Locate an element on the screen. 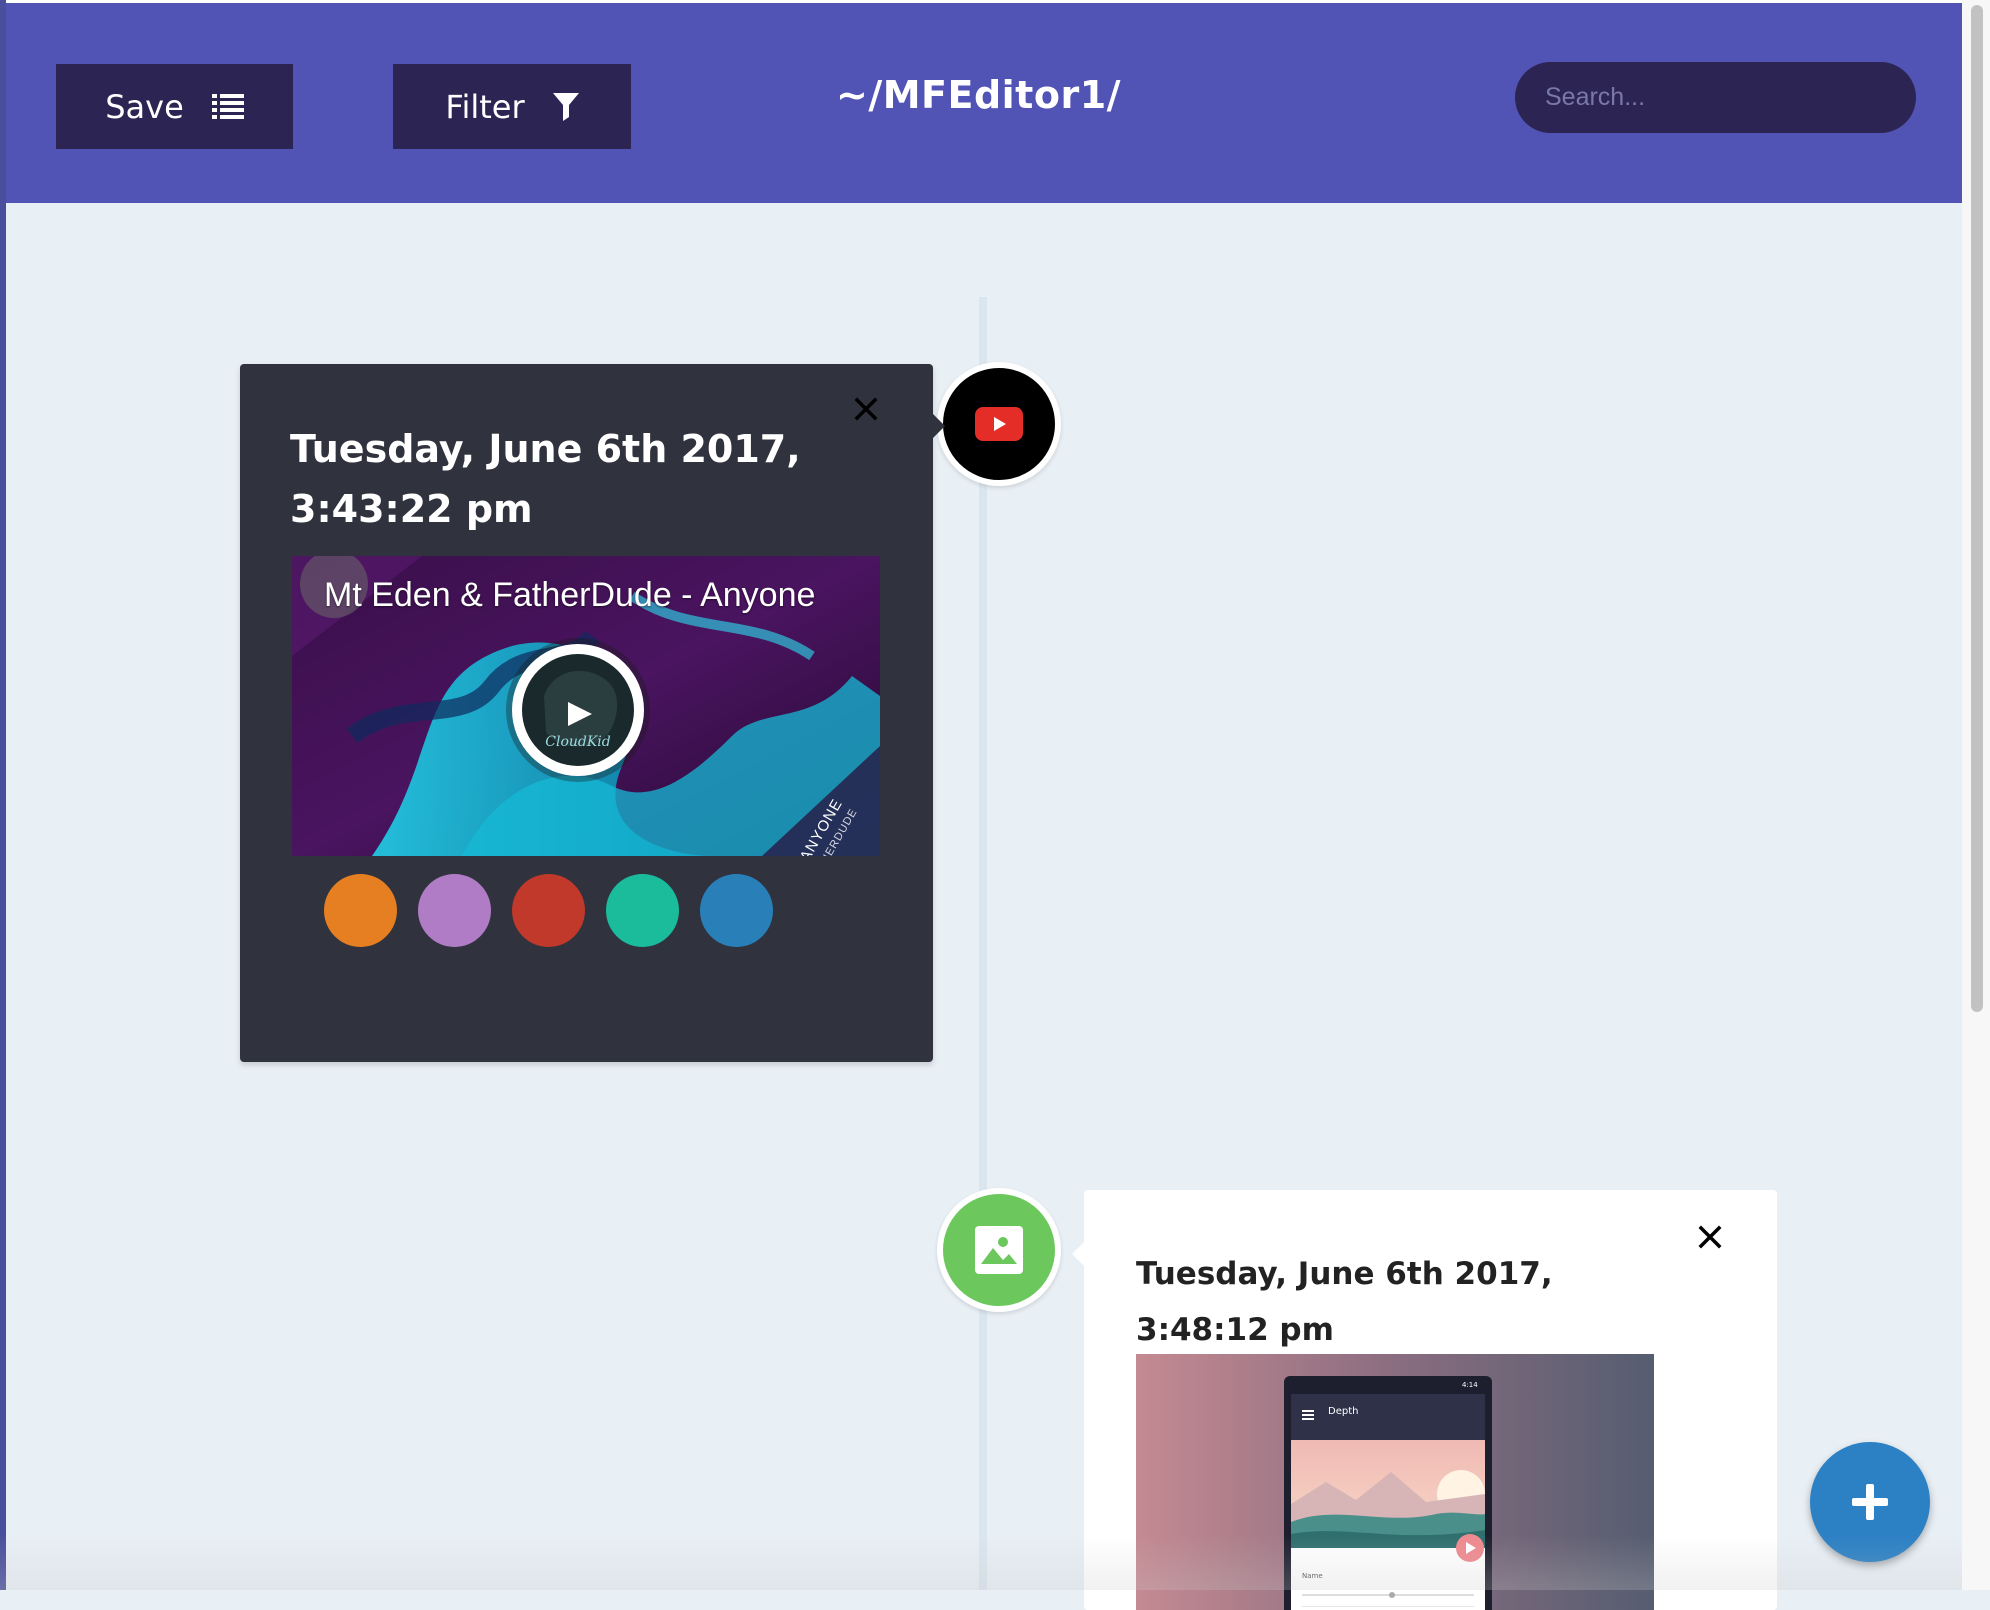 The width and height of the screenshot is (1990, 1610). save-button-label: Save is located at coordinates (144, 106).